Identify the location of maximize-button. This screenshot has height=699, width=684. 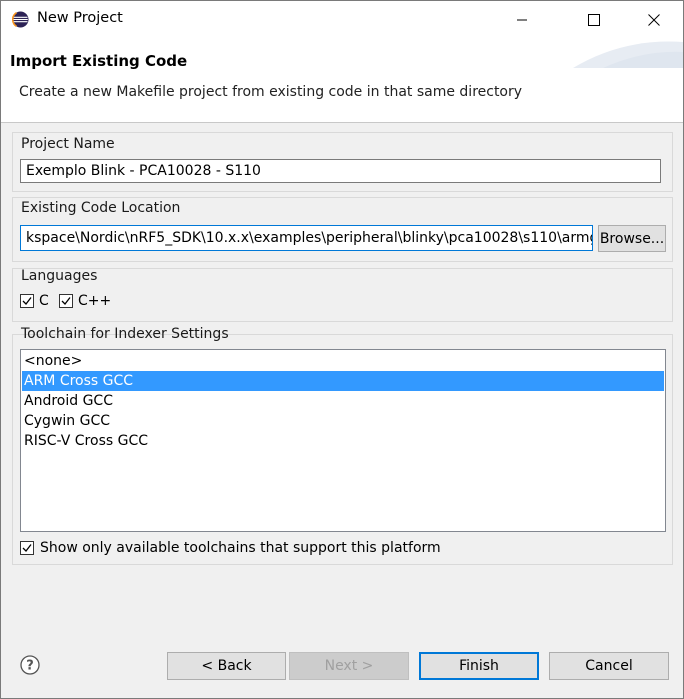
(594, 19).